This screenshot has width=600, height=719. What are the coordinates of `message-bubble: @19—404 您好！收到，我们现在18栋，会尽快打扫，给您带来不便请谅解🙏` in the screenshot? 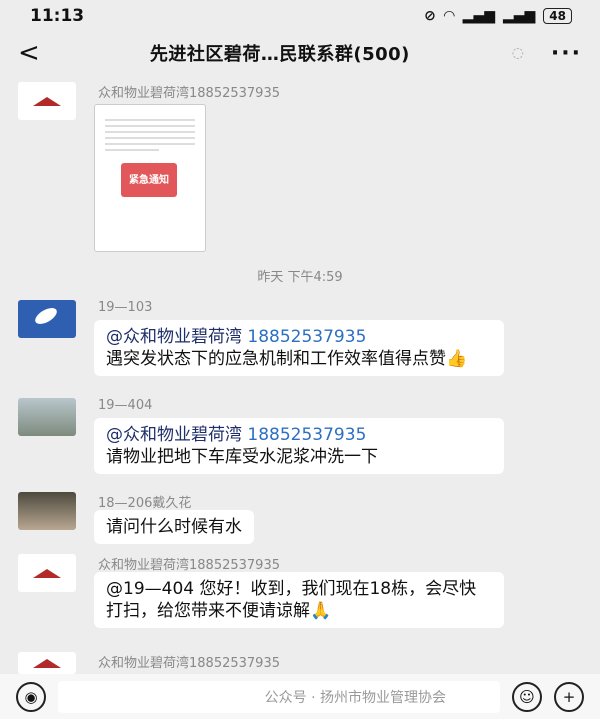 It's located at (299, 600).